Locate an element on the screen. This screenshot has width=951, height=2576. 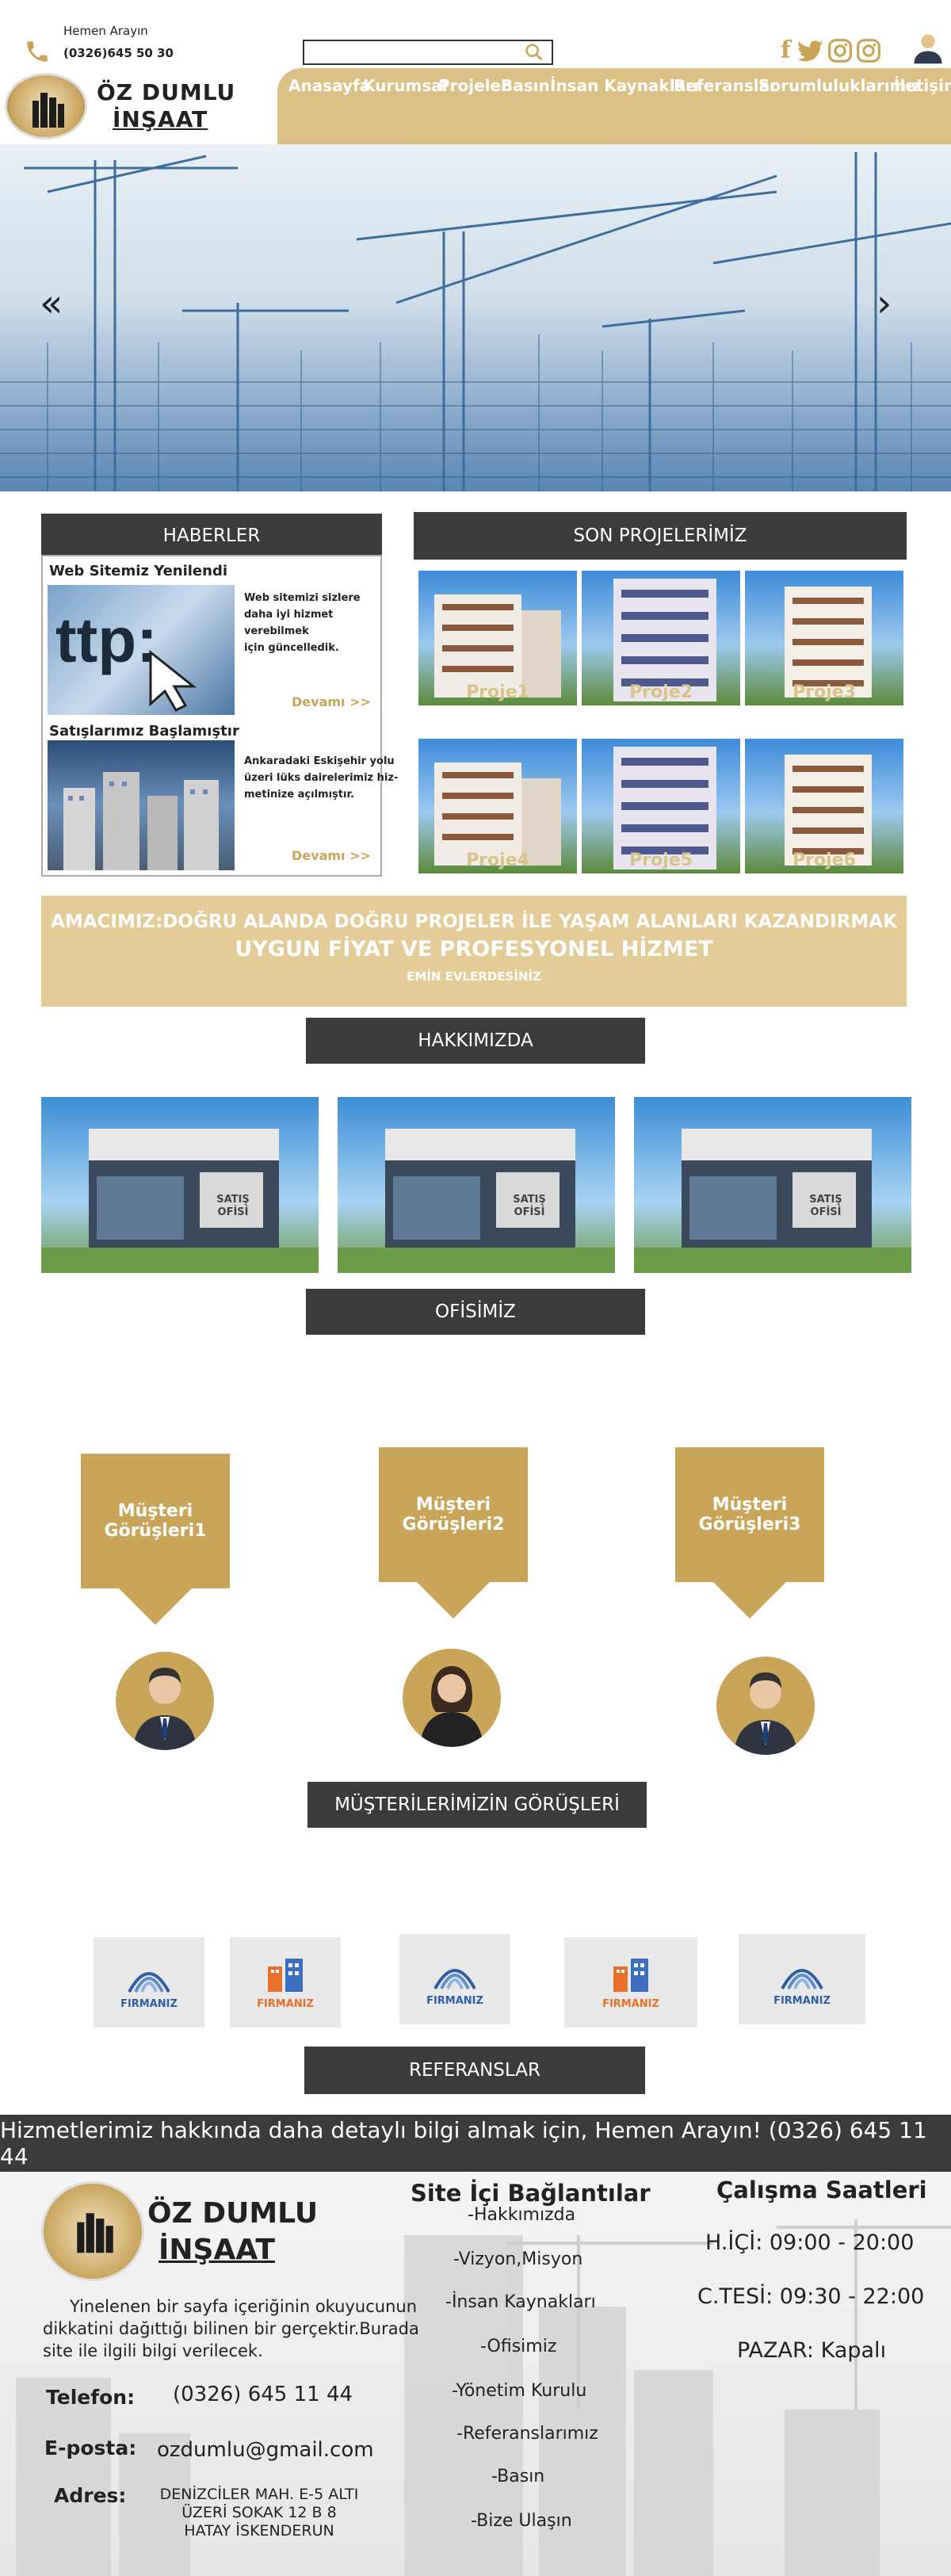
footer-email-label: E-posta: is located at coordinates (90, 2447).